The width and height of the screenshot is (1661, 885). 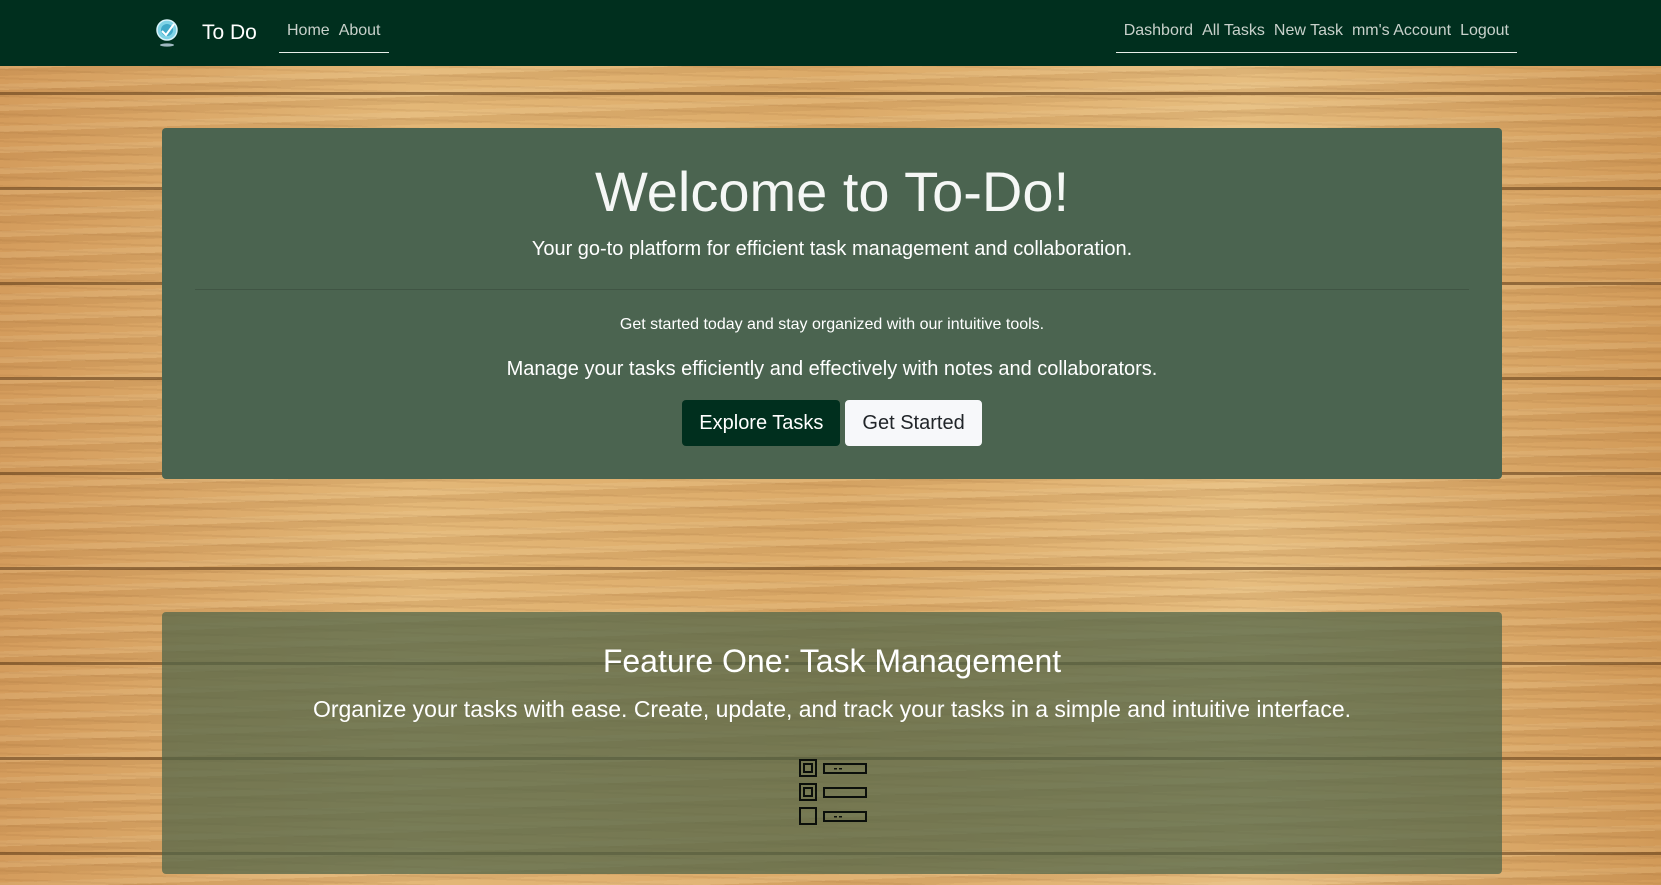 I want to click on hero-divider, so click(x=832, y=289).